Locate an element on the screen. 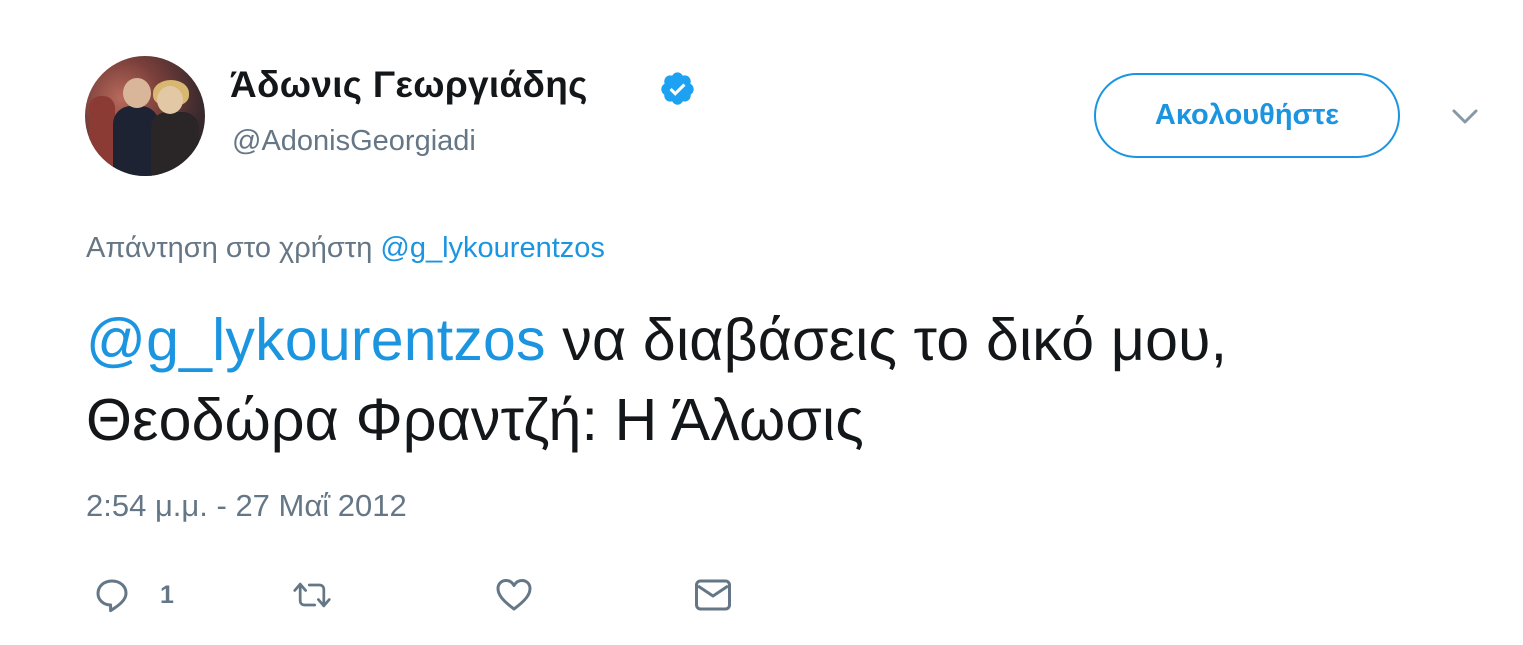 Image resolution: width=1523 pixels, height=645 pixels. retweet-icon is located at coordinates (312, 595).